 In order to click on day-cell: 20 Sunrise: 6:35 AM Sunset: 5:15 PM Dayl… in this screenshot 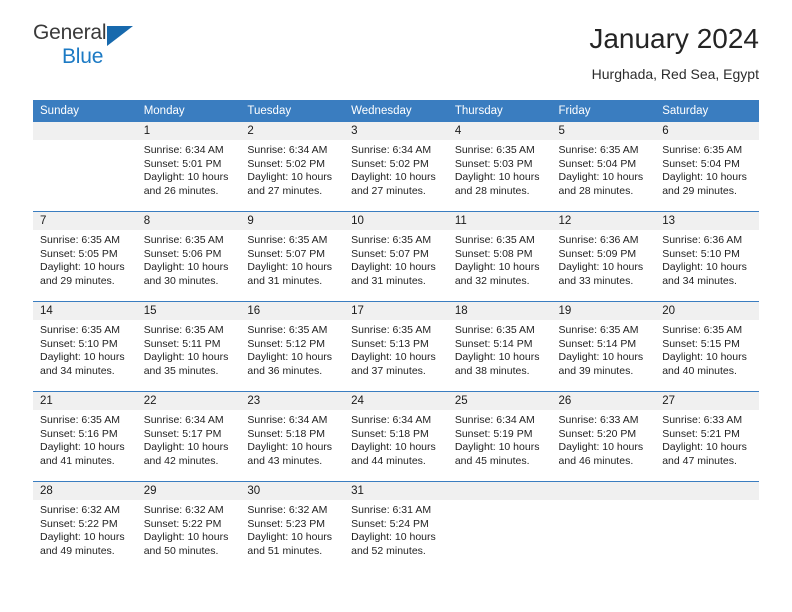, I will do `click(707, 346)`.